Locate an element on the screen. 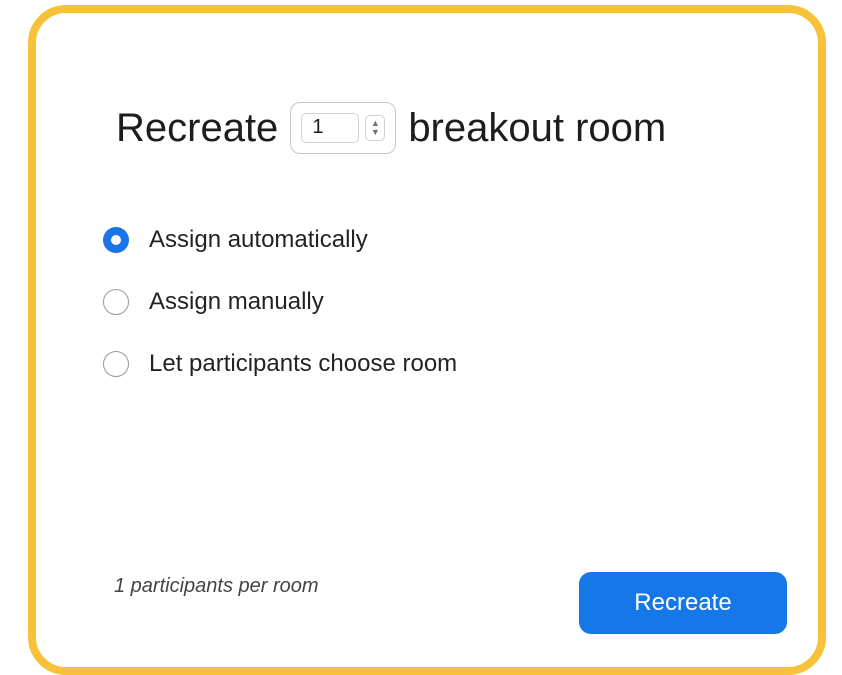 The height and width of the screenshot is (675, 842). option-assign-automatically: Assign automatically is located at coordinates (280, 240).